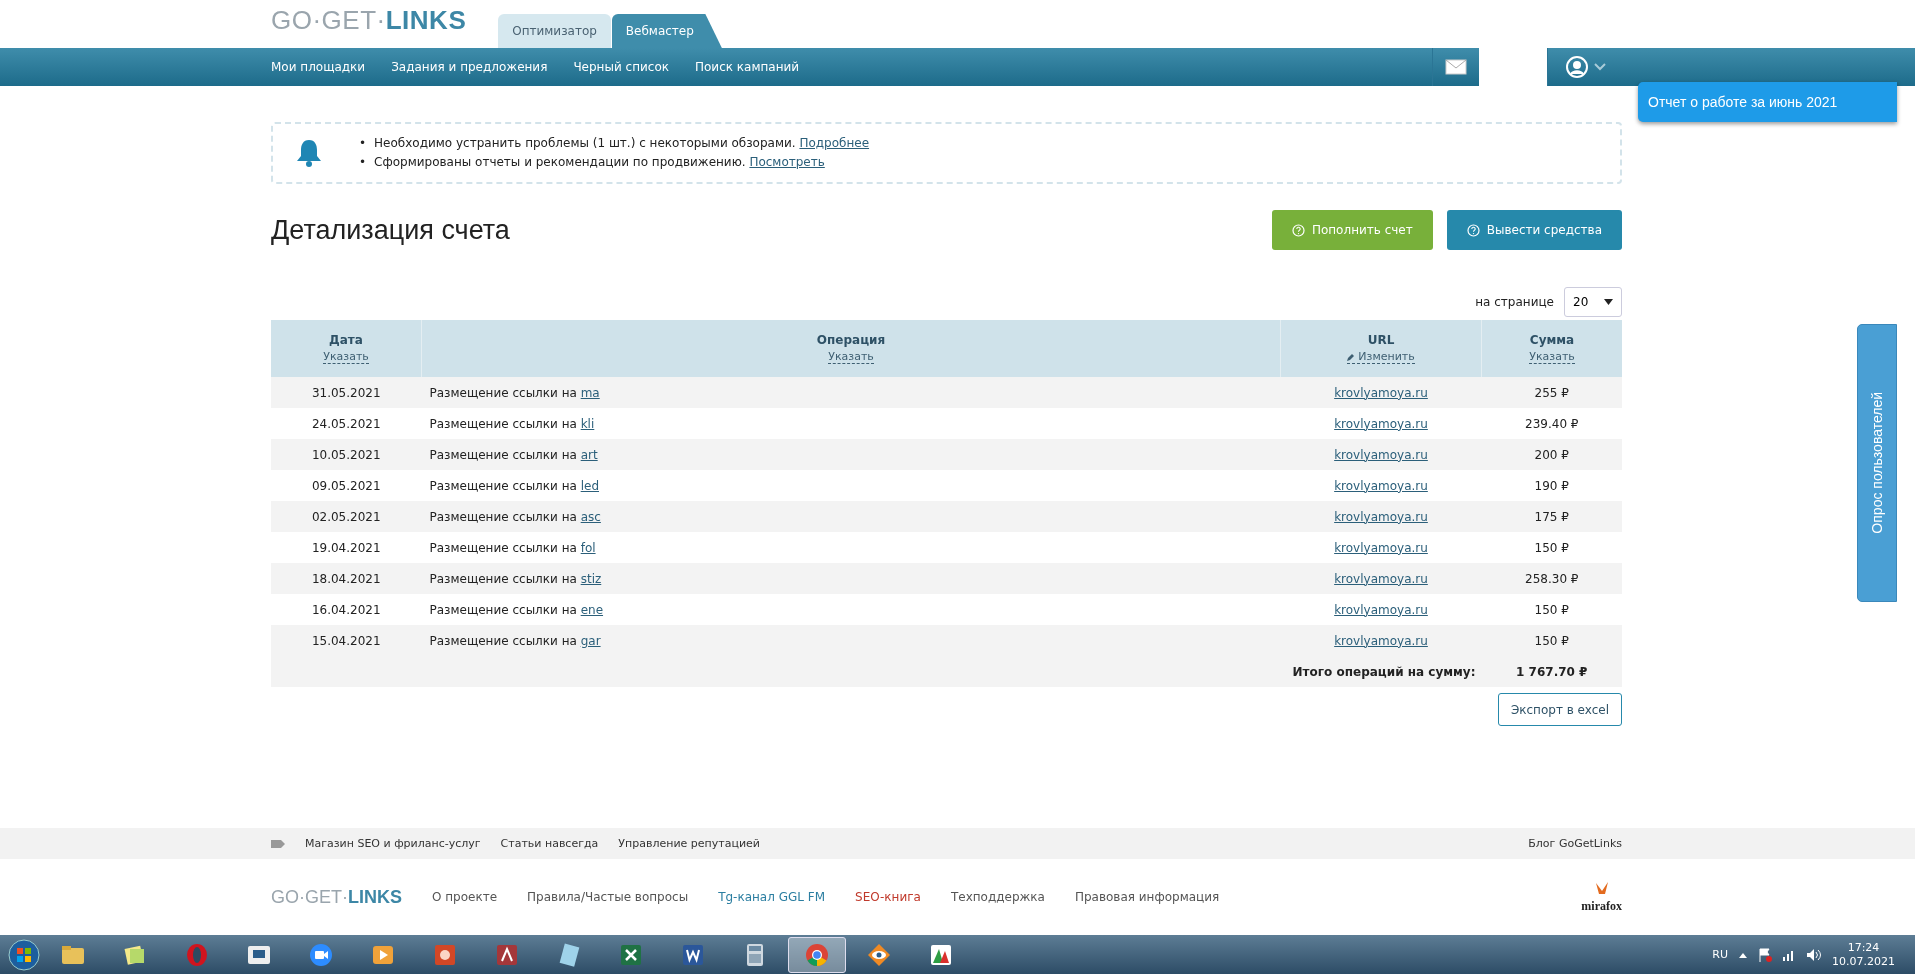 The height and width of the screenshot is (974, 1915). Describe the element at coordinates (1765, 954) in the screenshot. I see `flag-icon` at that location.